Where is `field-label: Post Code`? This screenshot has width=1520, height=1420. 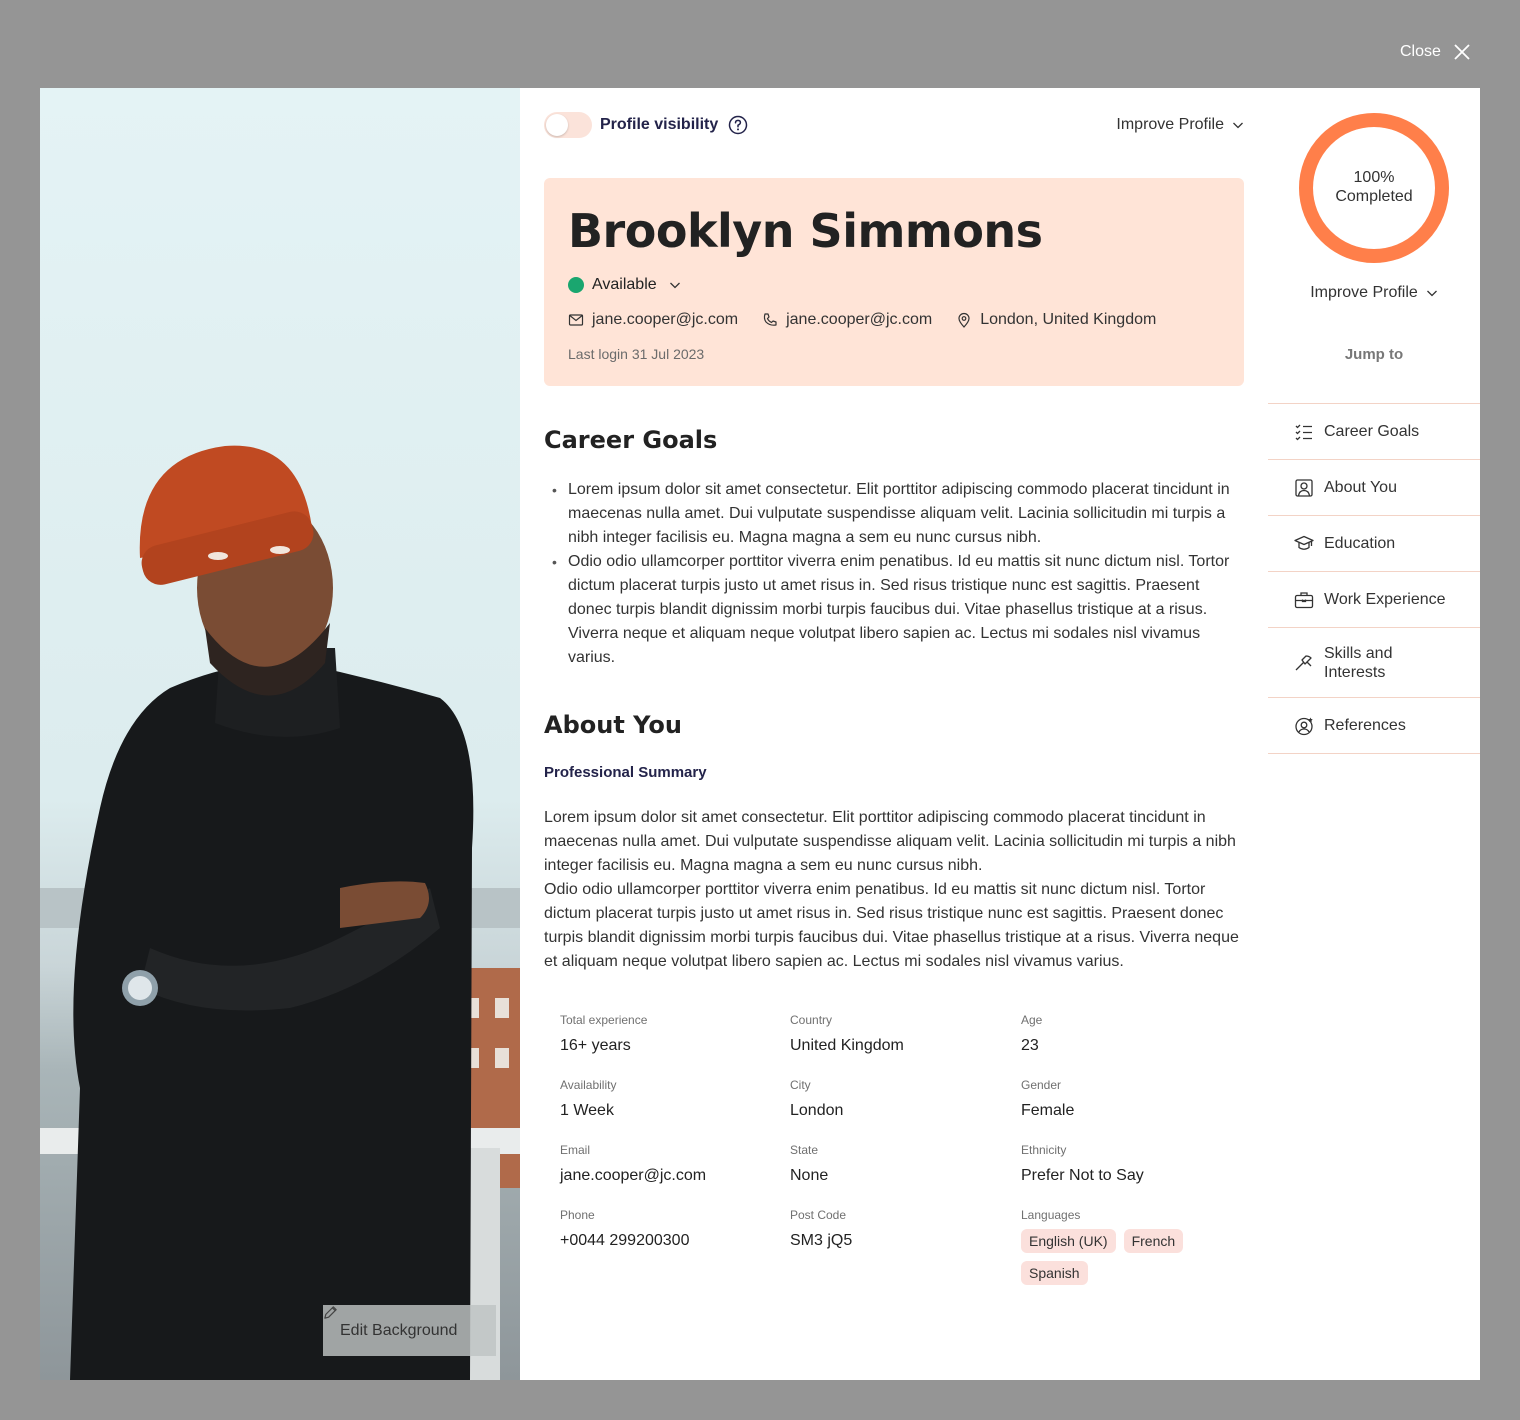
field-label: Post Code is located at coordinates (818, 1215).